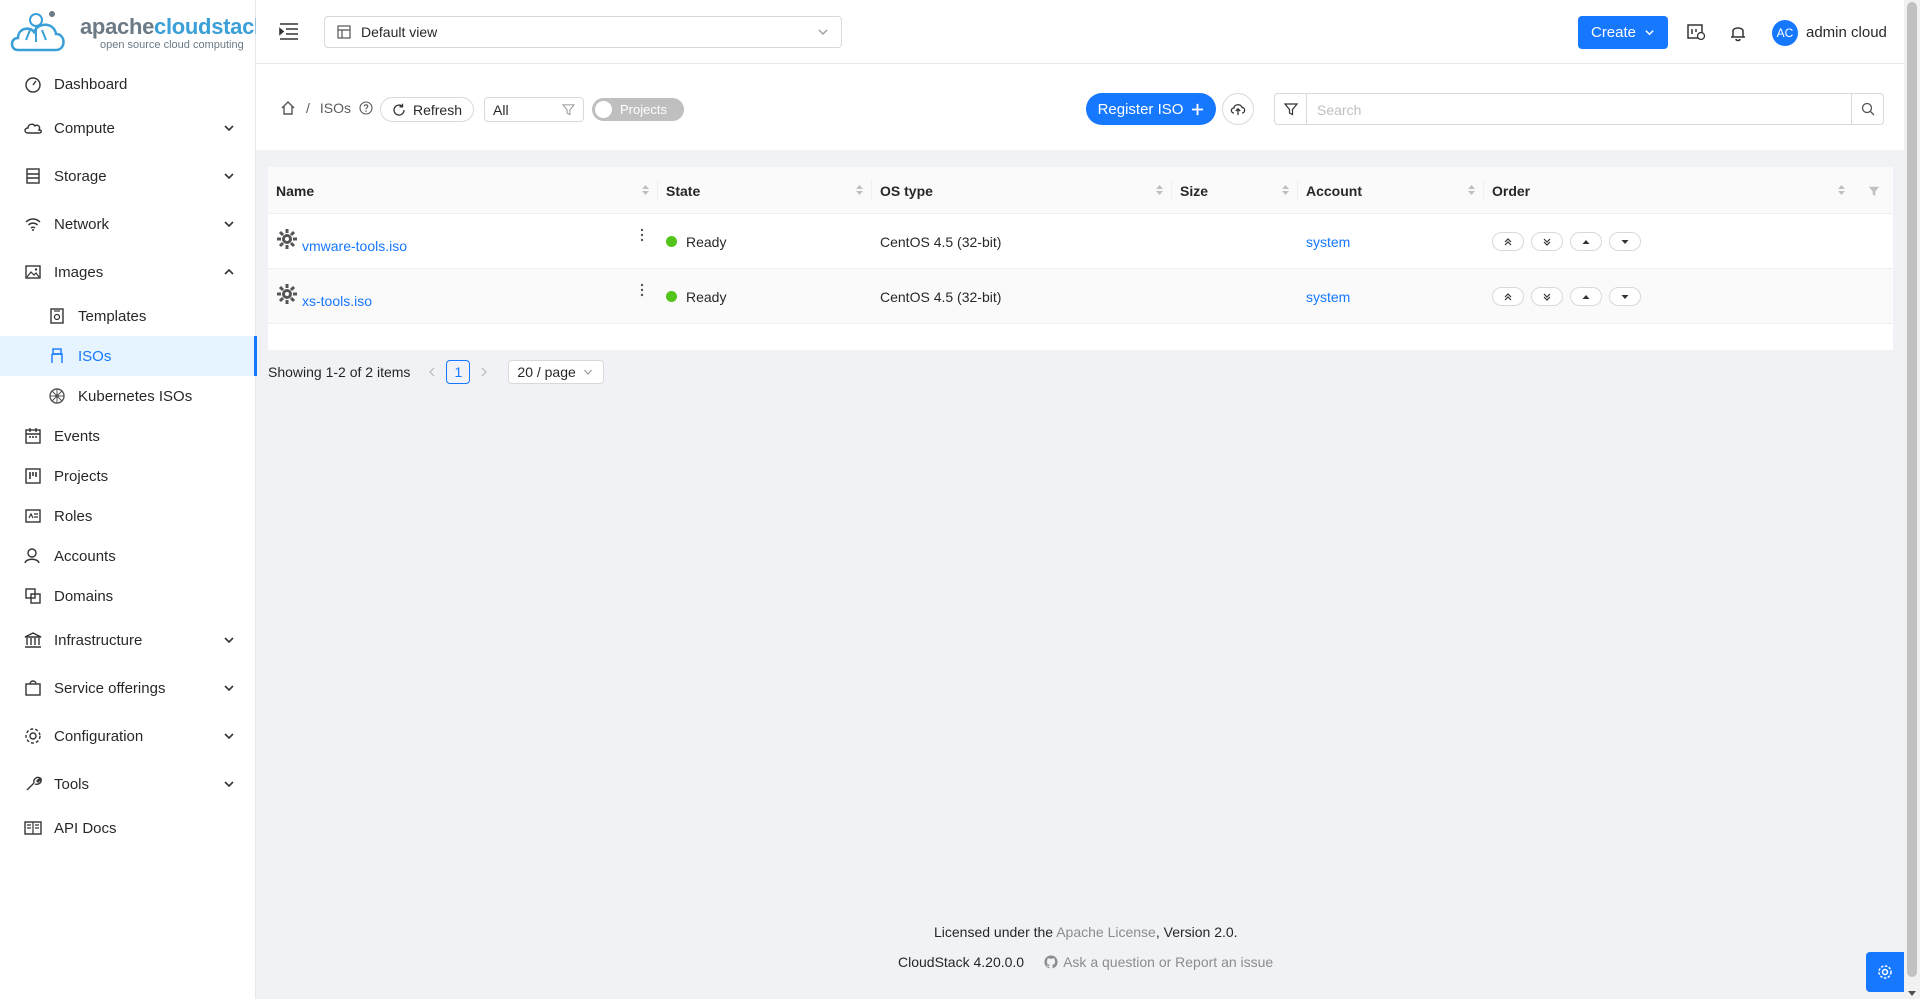 This screenshot has height=999, width=1920. I want to click on column-header-state: State, so click(765, 190).